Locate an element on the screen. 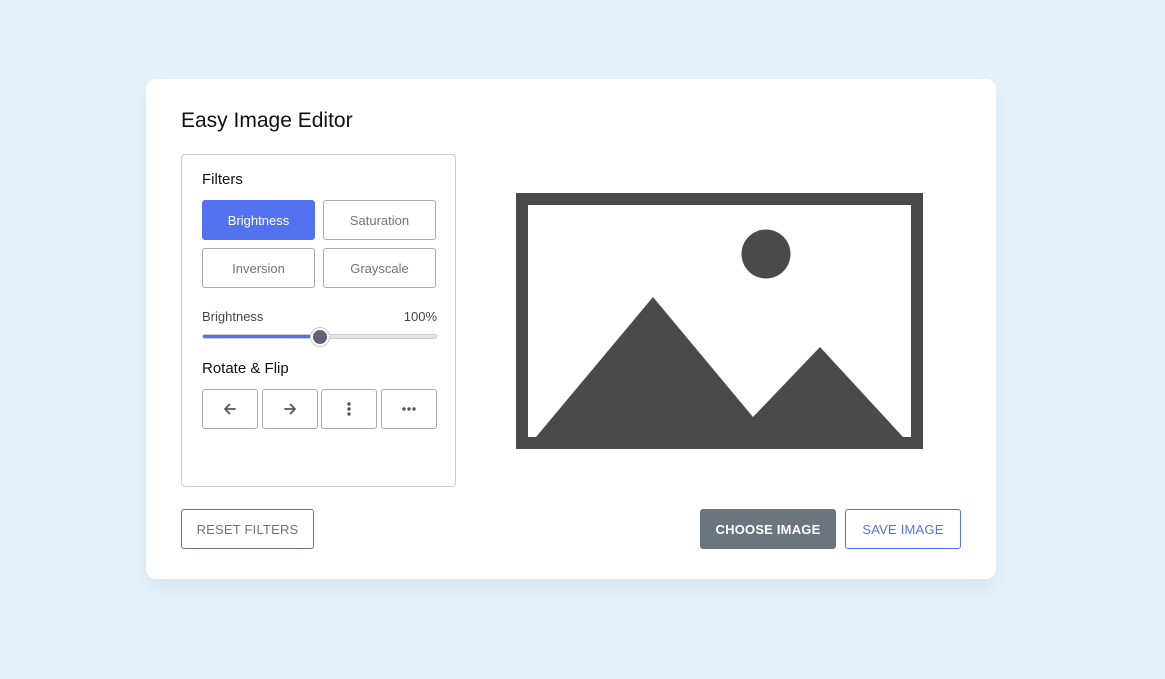 Image resolution: width=1165 pixels, height=679 pixels. slider-thumb is located at coordinates (319, 336).